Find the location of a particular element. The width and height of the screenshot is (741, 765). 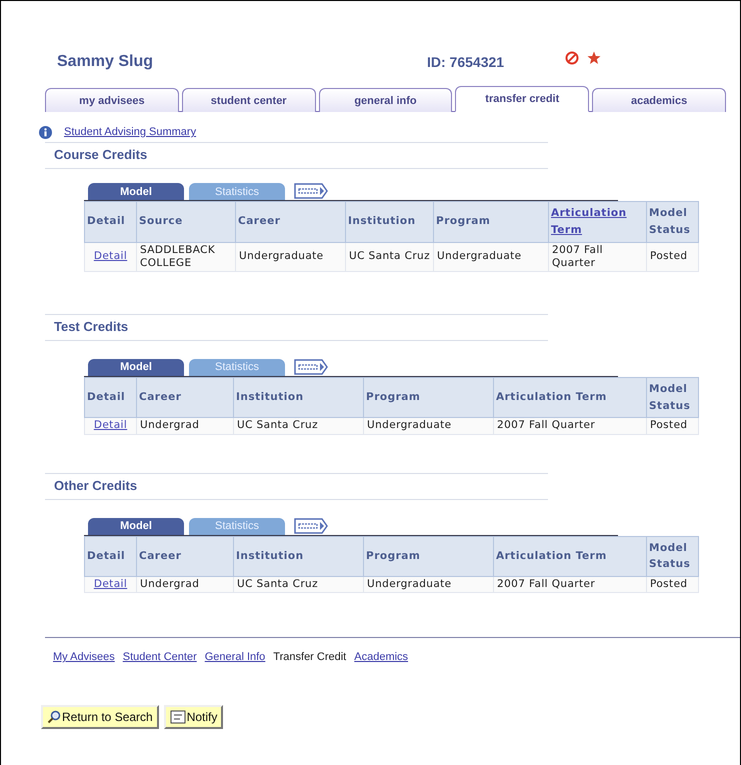

note-icon is located at coordinates (178, 717).